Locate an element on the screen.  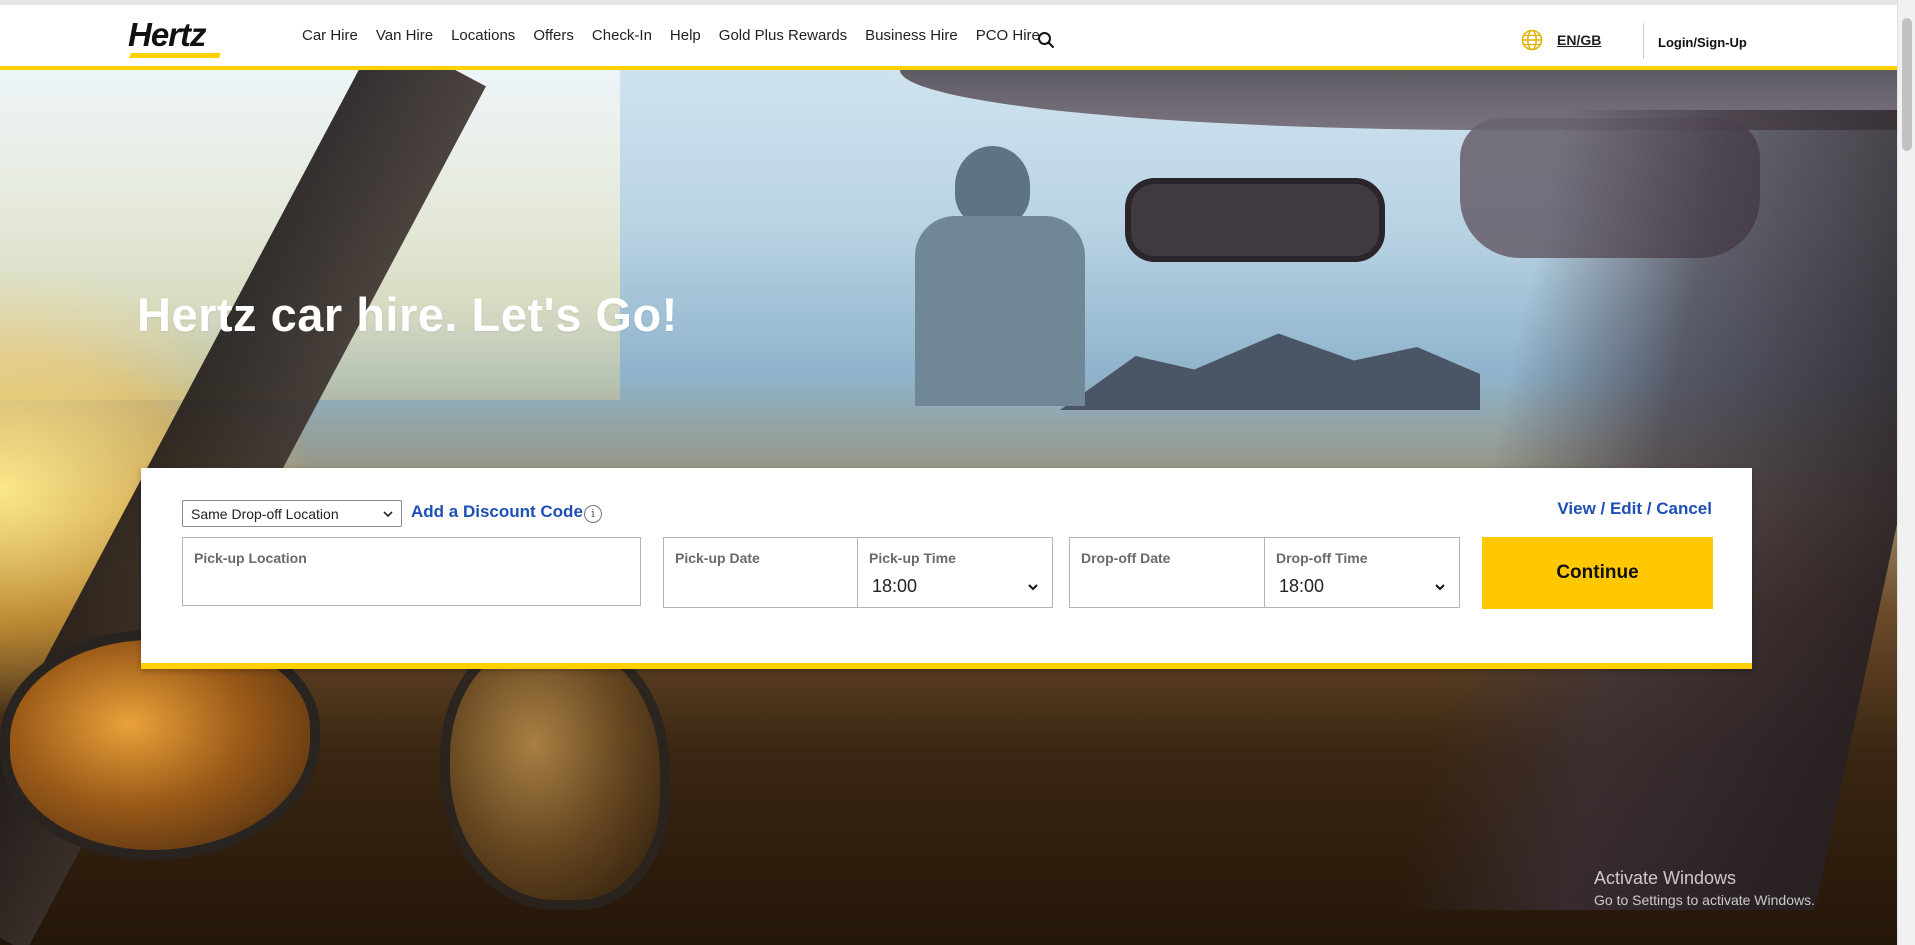
nav-help: Help is located at coordinates (685, 35).